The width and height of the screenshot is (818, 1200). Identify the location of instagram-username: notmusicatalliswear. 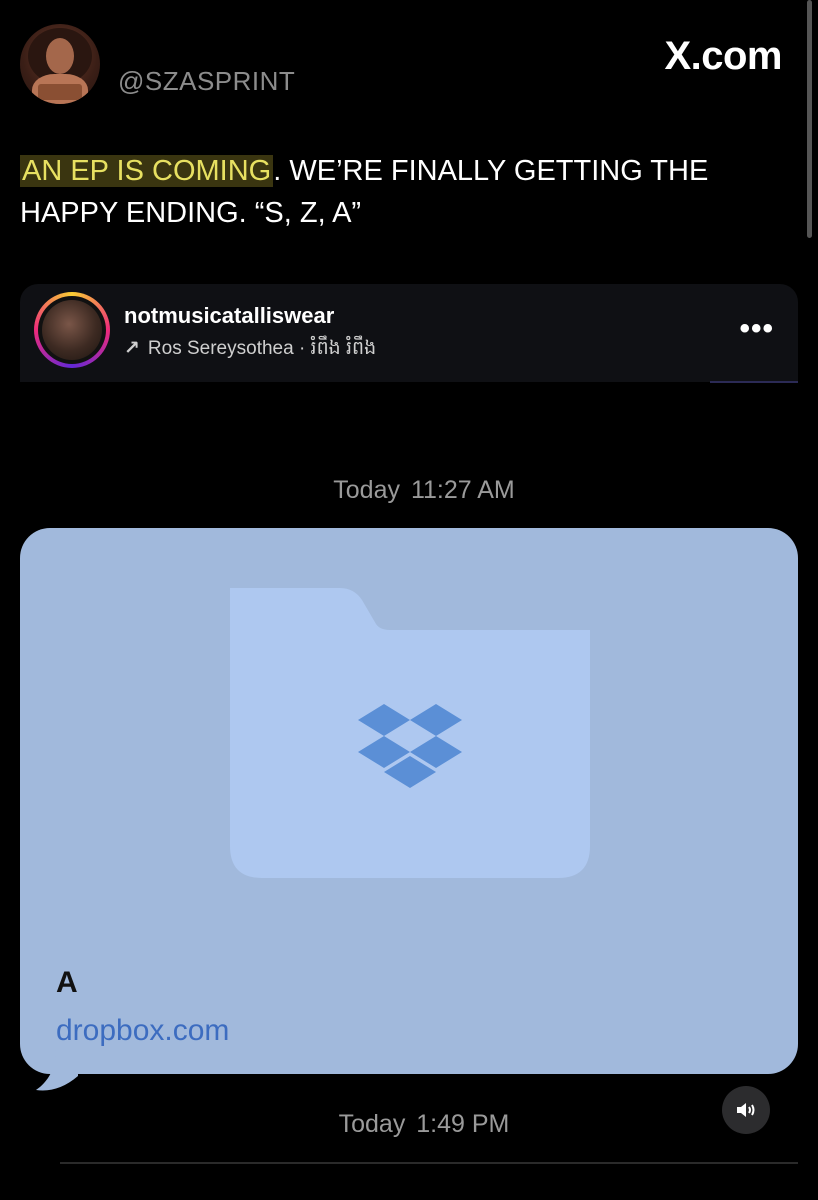
(229, 316).